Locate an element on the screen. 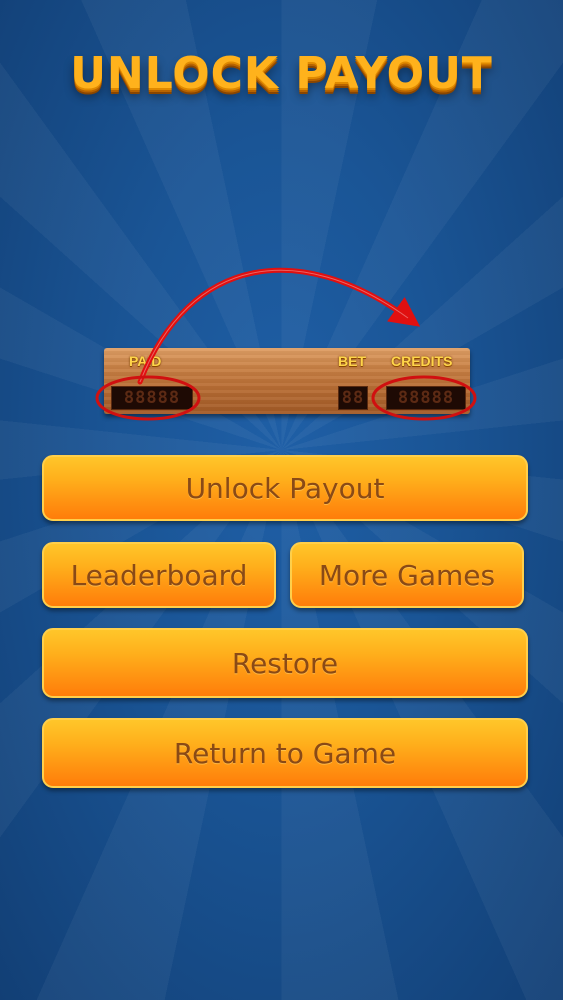 This screenshot has height=1000, width=563. restore-button: Restore is located at coordinates (285, 663).